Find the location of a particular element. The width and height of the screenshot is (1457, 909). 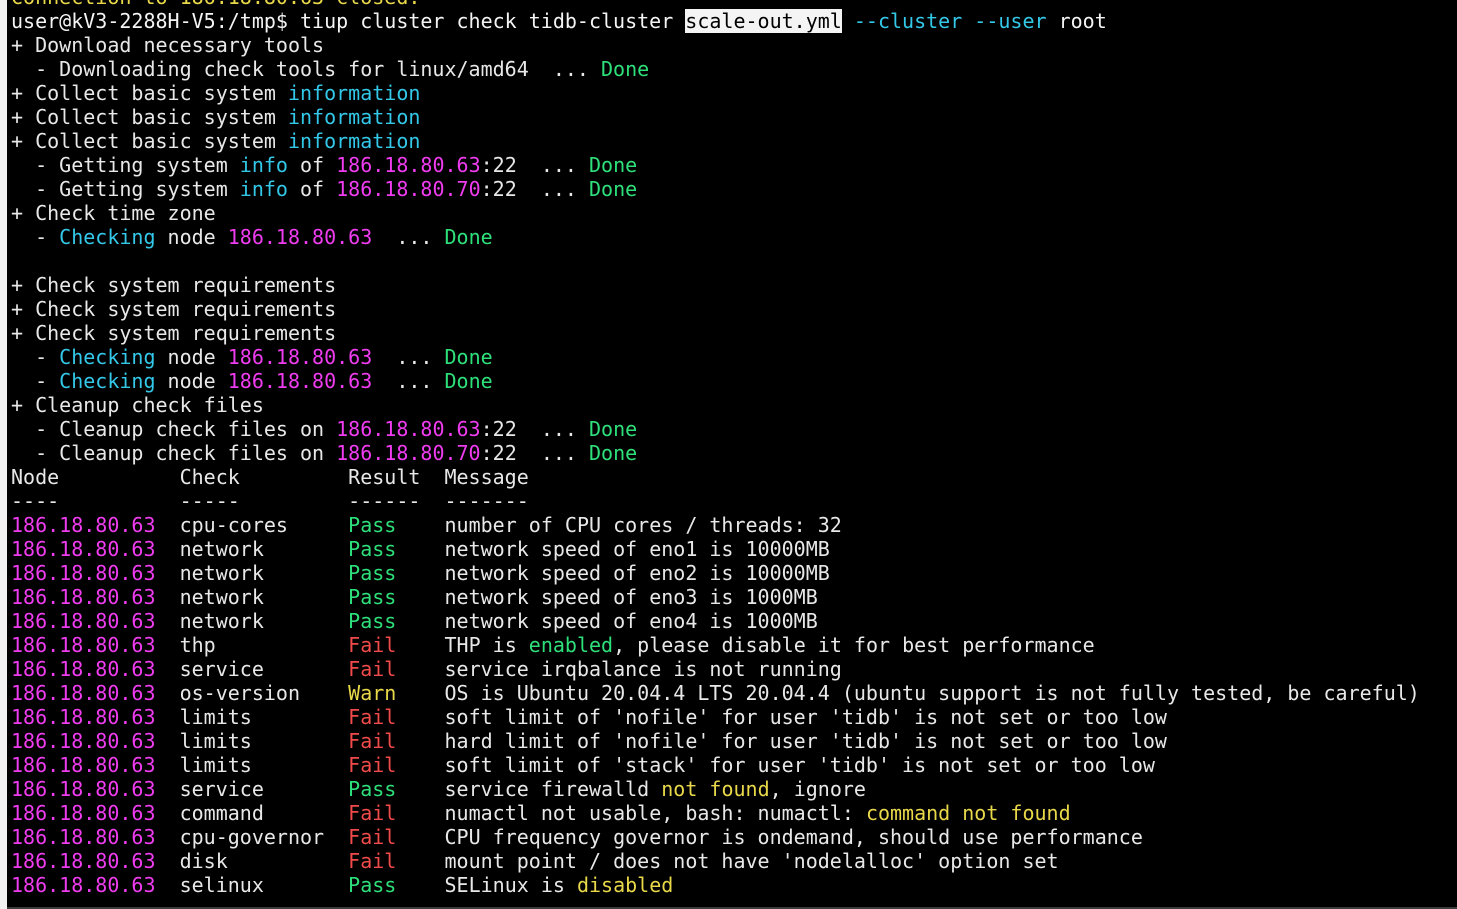

terminal-text-segment: network speed of eno2 is 10000MB is located at coordinates (613, 573).